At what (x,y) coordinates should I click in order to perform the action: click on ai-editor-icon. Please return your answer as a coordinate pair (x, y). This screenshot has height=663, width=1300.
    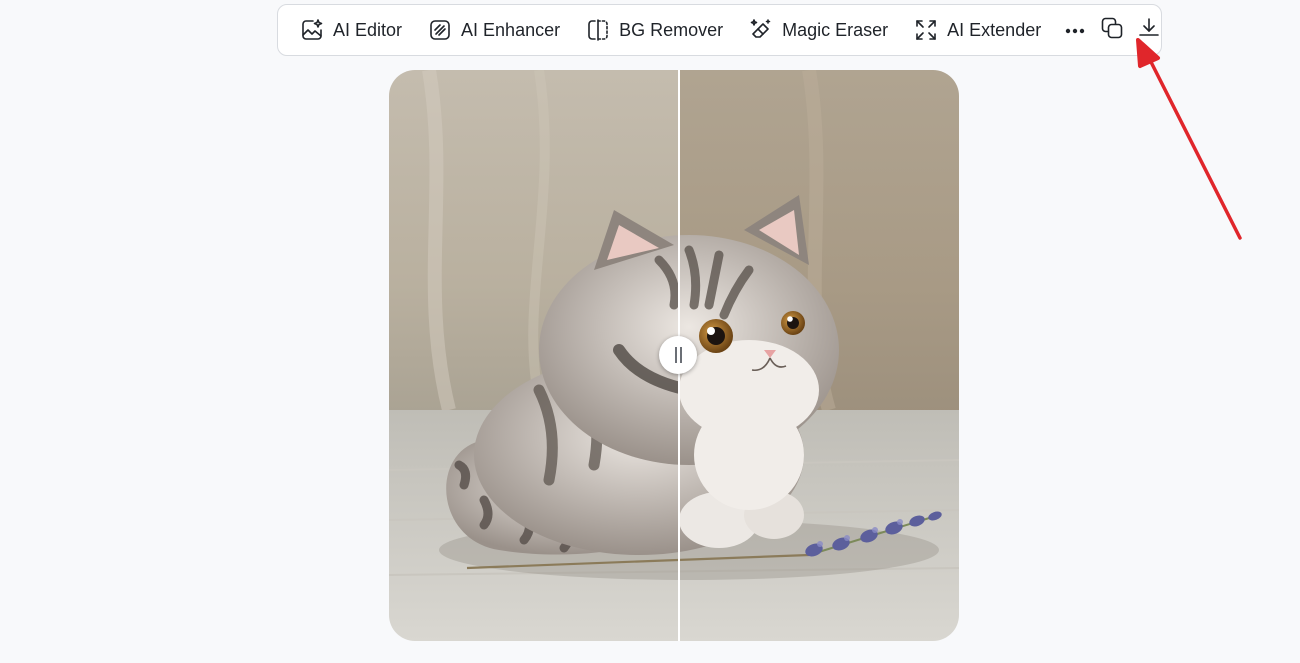
    Looking at the image, I should click on (312, 30).